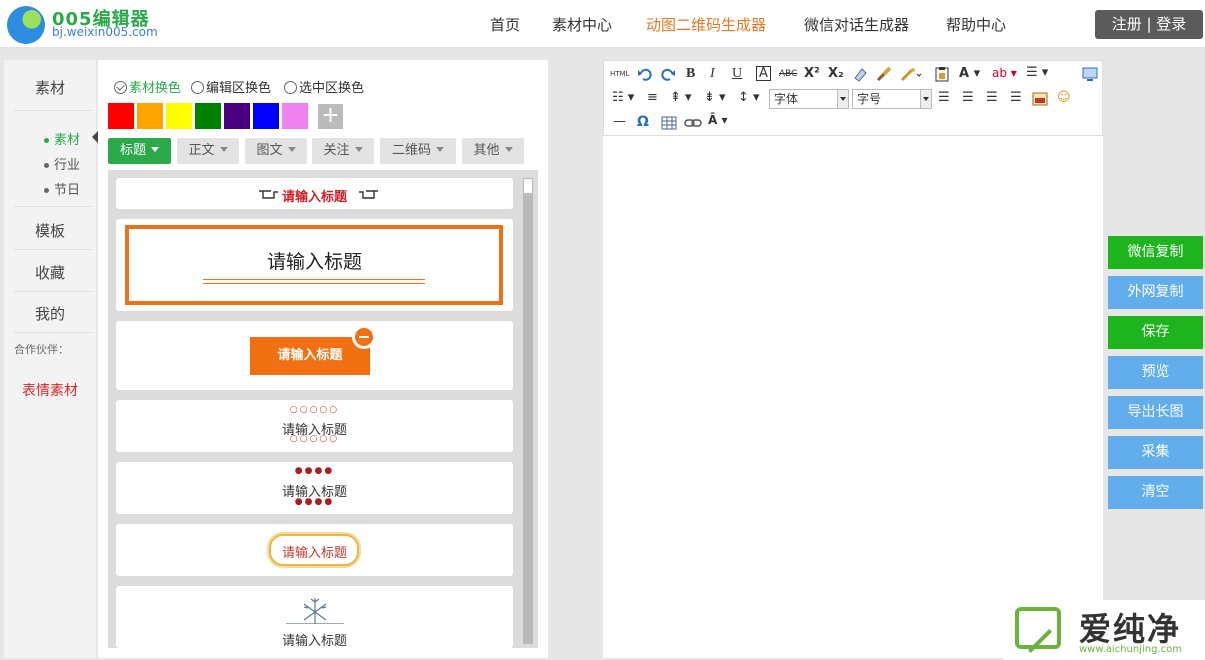 The width and height of the screenshot is (1205, 660). What do you see at coordinates (179, 116) in the screenshot?
I see `color-swatch-yellow` at bounding box center [179, 116].